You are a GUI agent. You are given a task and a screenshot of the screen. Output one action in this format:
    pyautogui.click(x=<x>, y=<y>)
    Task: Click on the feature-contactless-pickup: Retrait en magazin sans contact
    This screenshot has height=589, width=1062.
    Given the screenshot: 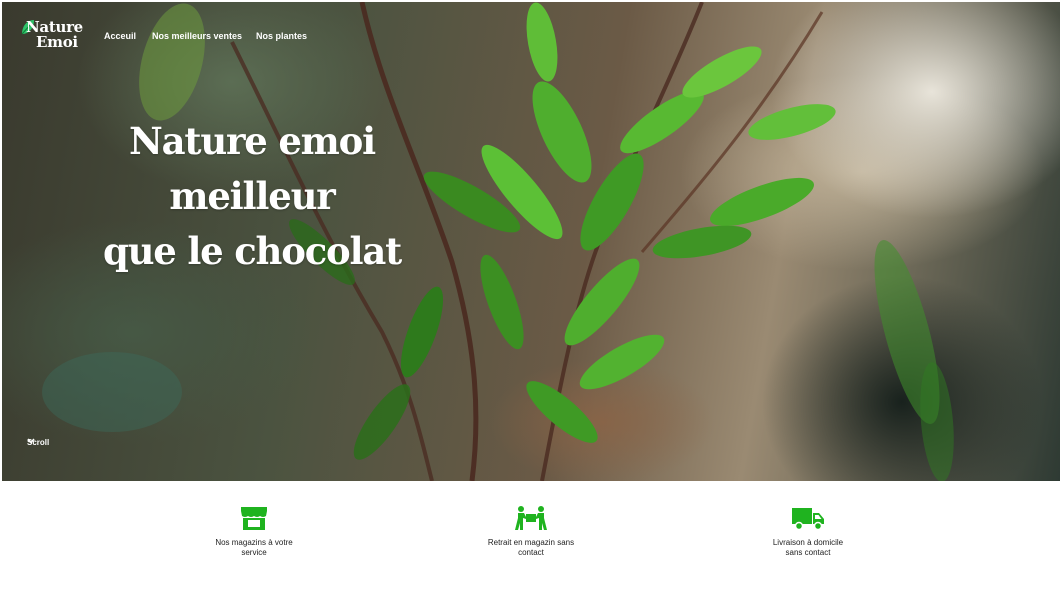 What is the action you would take?
    pyautogui.click(x=531, y=531)
    